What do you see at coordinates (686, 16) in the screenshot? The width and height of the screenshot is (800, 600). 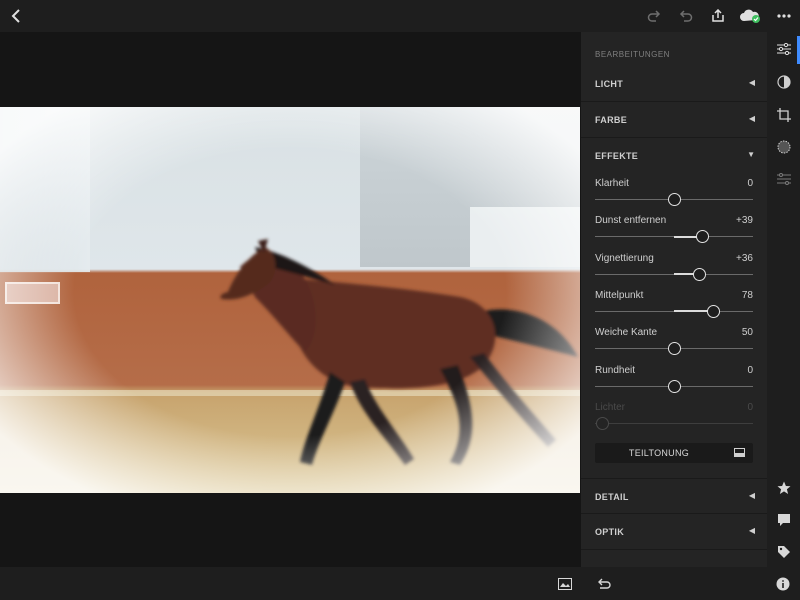 I see `undo-icon` at bounding box center [686, 16].